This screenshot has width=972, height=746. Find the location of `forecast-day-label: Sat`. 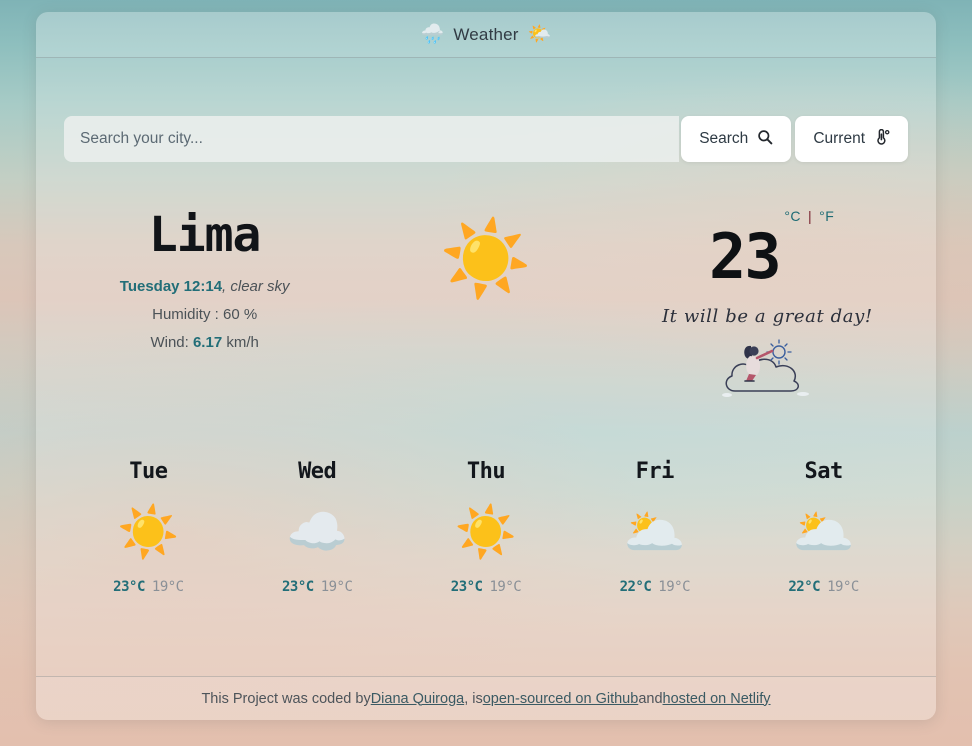

forecast-day-label: Sat is located at coordinates (823, 471).